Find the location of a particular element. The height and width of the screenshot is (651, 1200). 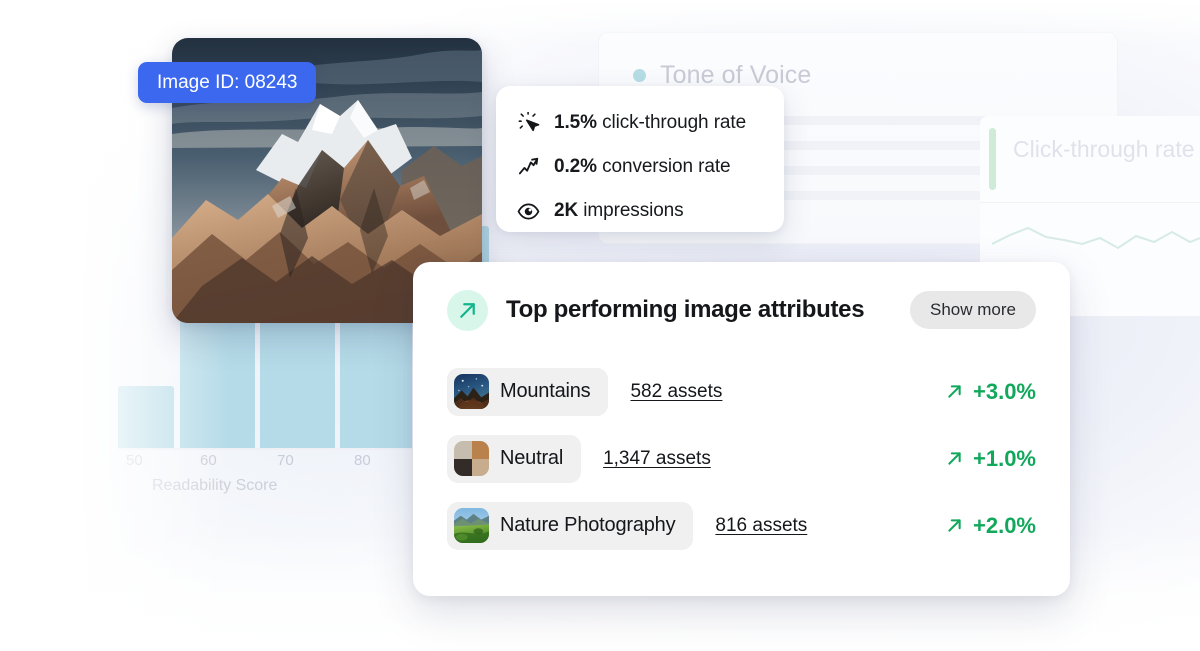

attribute-delta-value: +3.0% is located at coordinates (1004, 391).